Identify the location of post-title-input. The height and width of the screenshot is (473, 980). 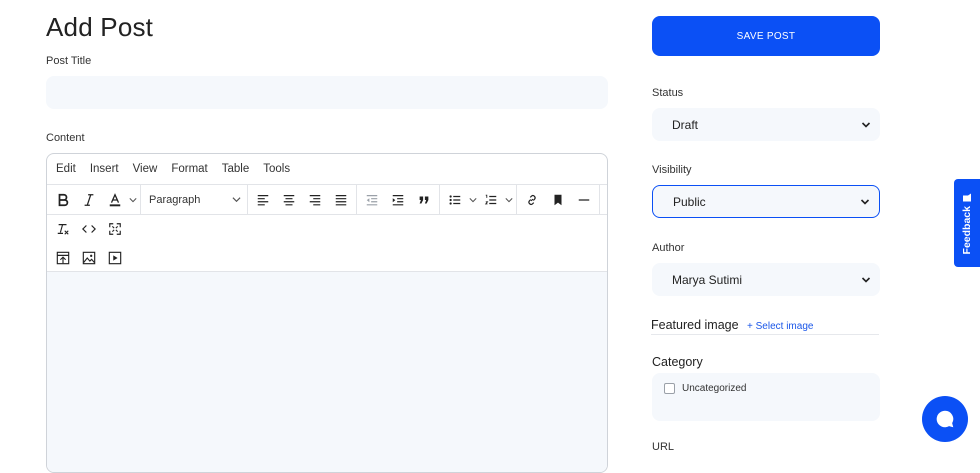
(327, 92).